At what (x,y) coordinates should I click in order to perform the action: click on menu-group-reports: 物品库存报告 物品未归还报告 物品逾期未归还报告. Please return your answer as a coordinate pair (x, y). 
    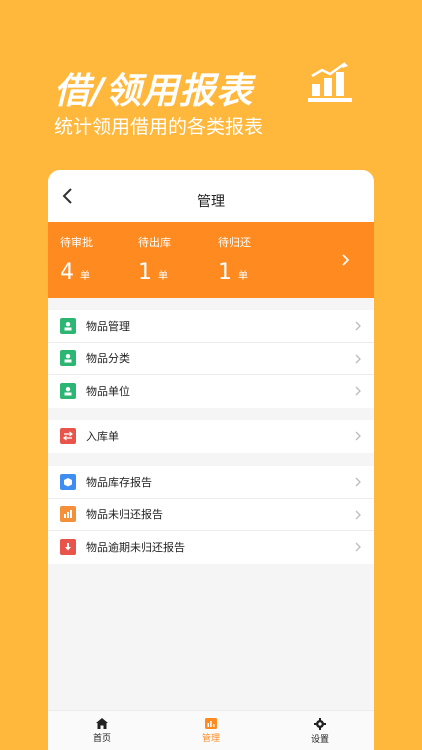
    Looking at the image, I should click on (211, 515).